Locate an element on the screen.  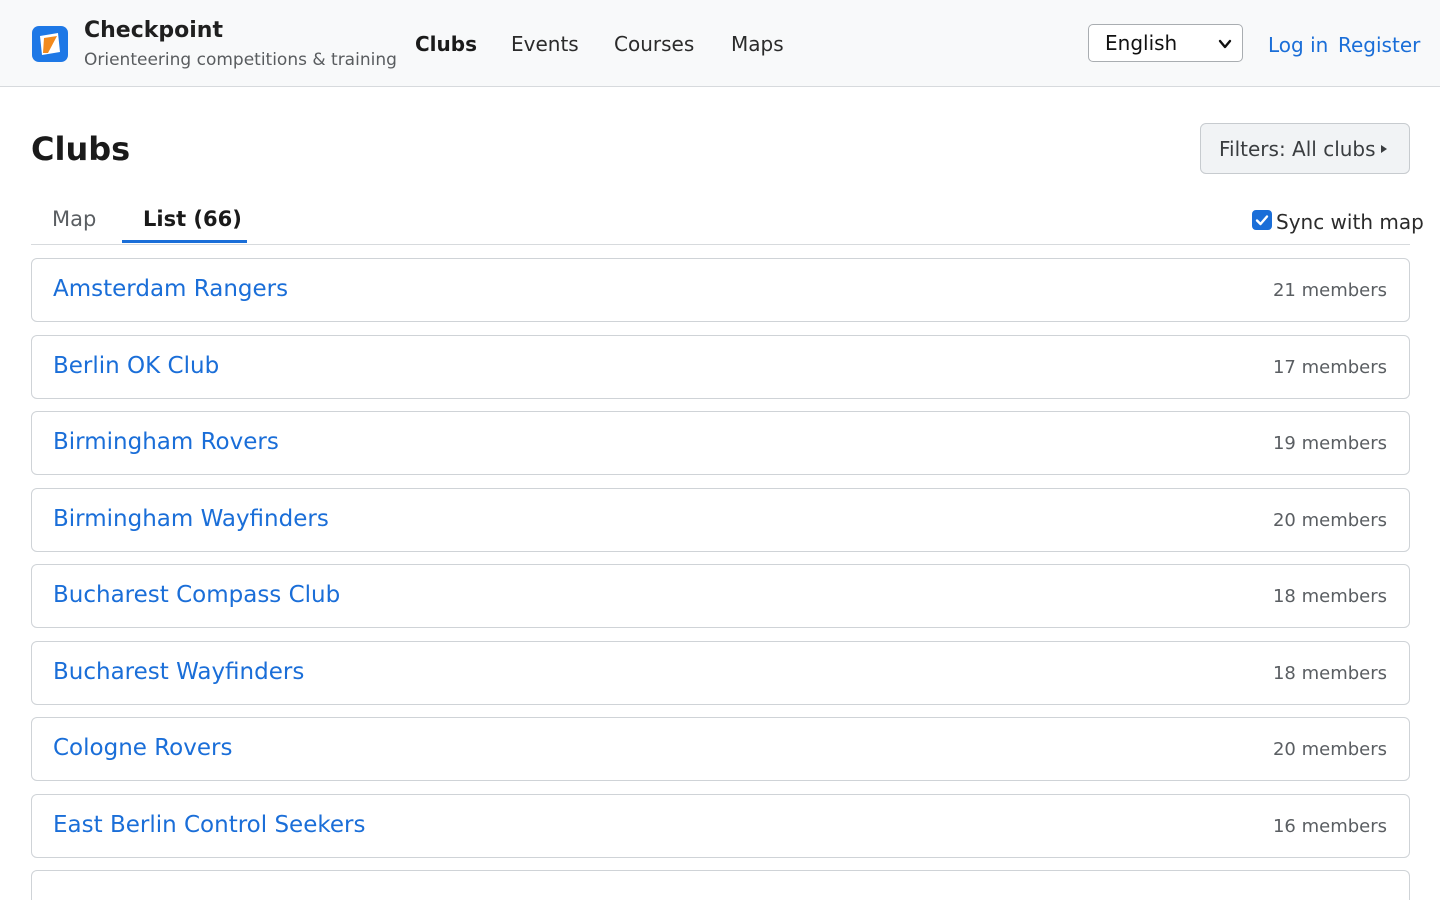
club-name-link: Birmingham Rovers is located at coordinates (166, 442).